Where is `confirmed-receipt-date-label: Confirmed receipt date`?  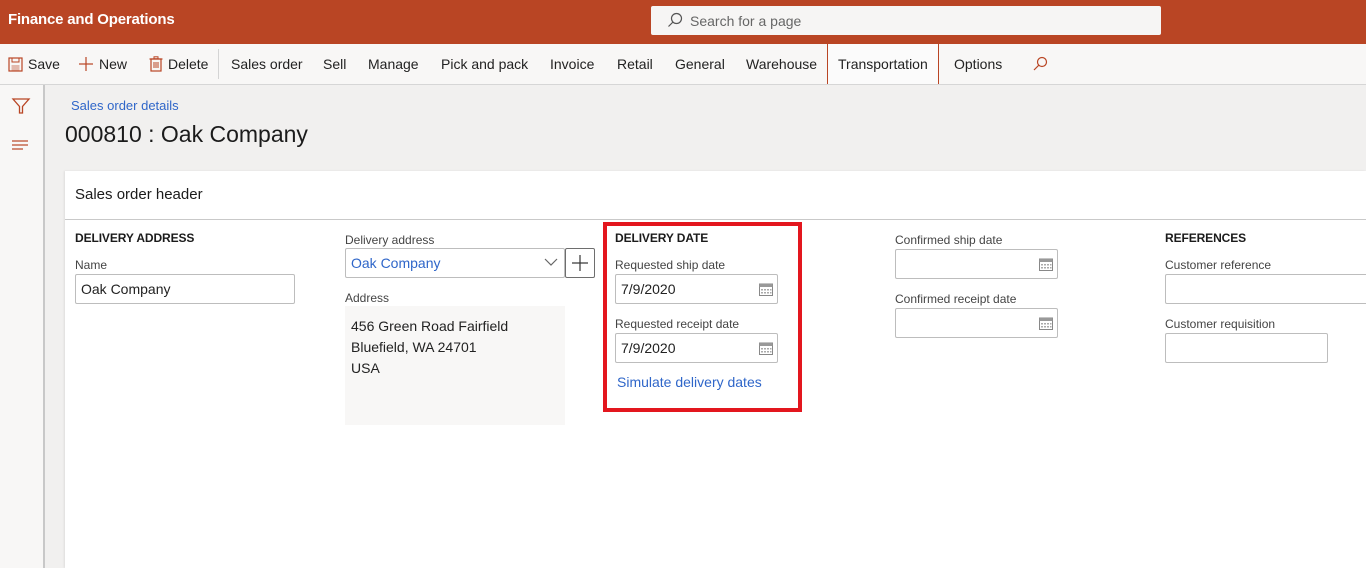
confirmed-receipt-date-label: Confirmed receipt date is located at coordinates (956, 299).